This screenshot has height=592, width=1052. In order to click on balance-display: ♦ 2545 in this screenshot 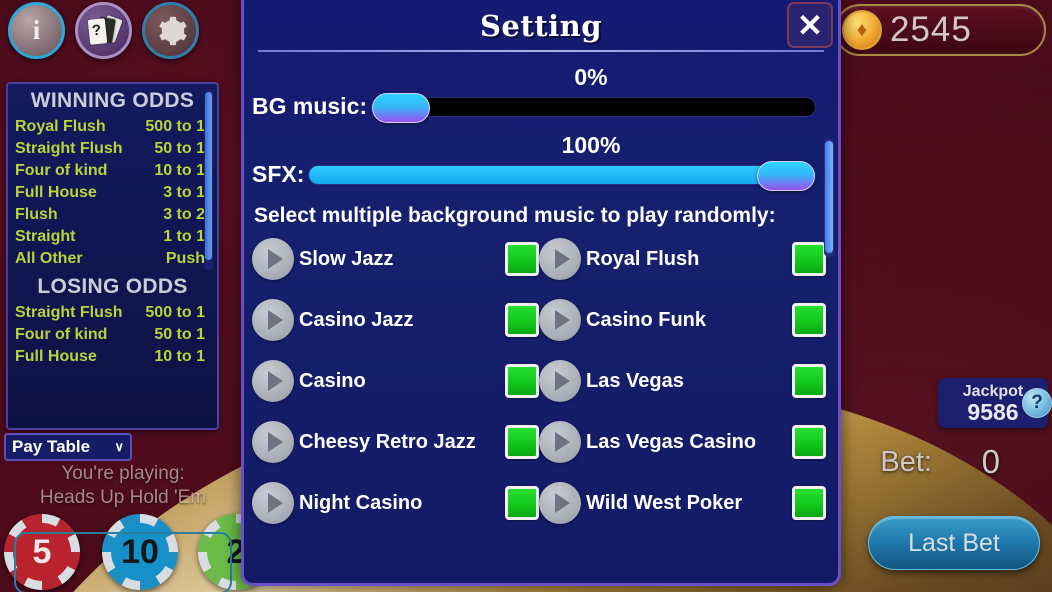, I will do `click(940, 30)`.